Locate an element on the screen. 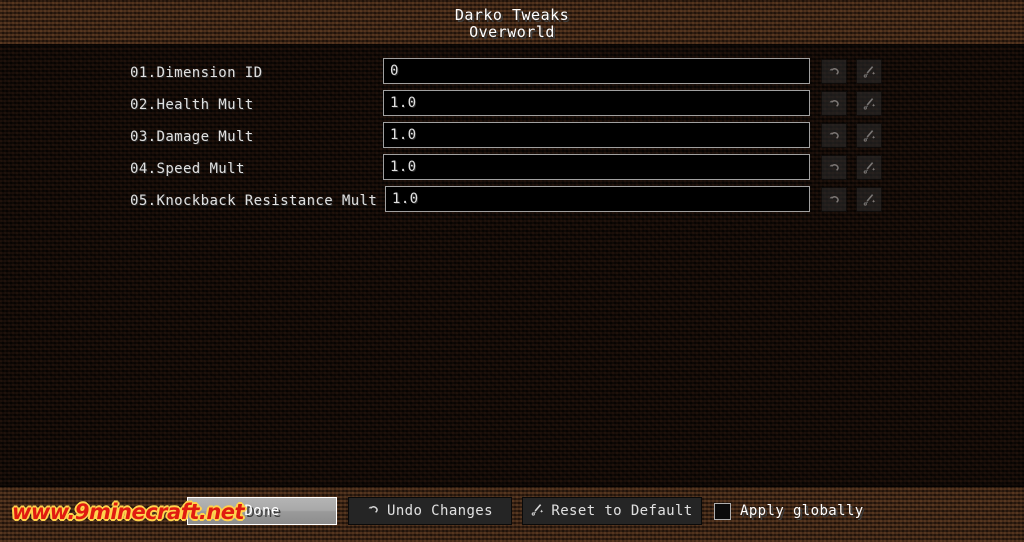  reset-to-default-button: Reset to Default is located at coordinates (612, 511).